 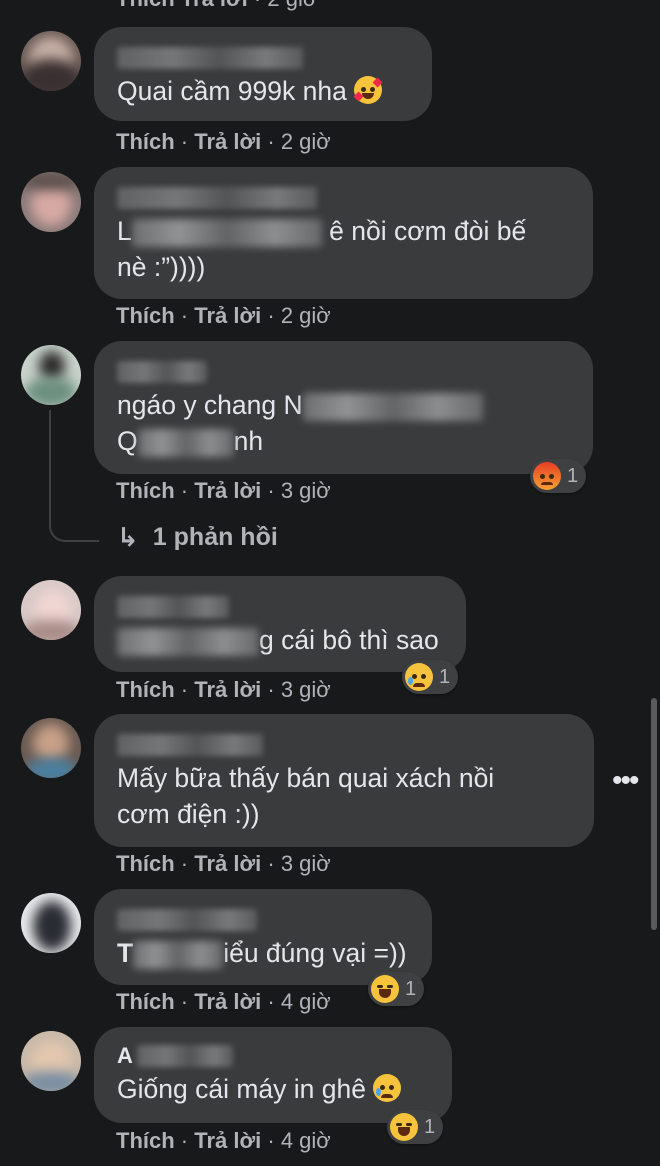 I want to click on author-initial: A, so click(x=125, y=1056).